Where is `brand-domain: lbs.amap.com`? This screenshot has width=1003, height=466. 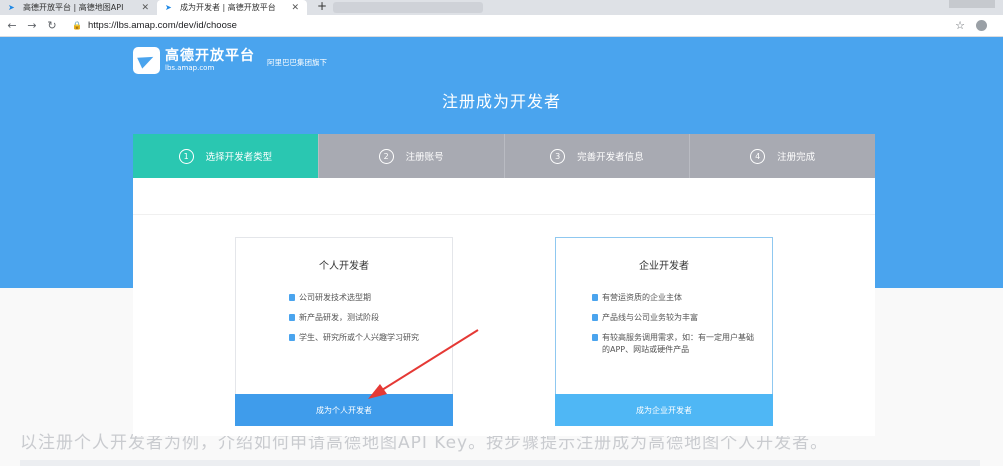 brand-domain: lbs.amap.com is located at coordinates (190, 68).